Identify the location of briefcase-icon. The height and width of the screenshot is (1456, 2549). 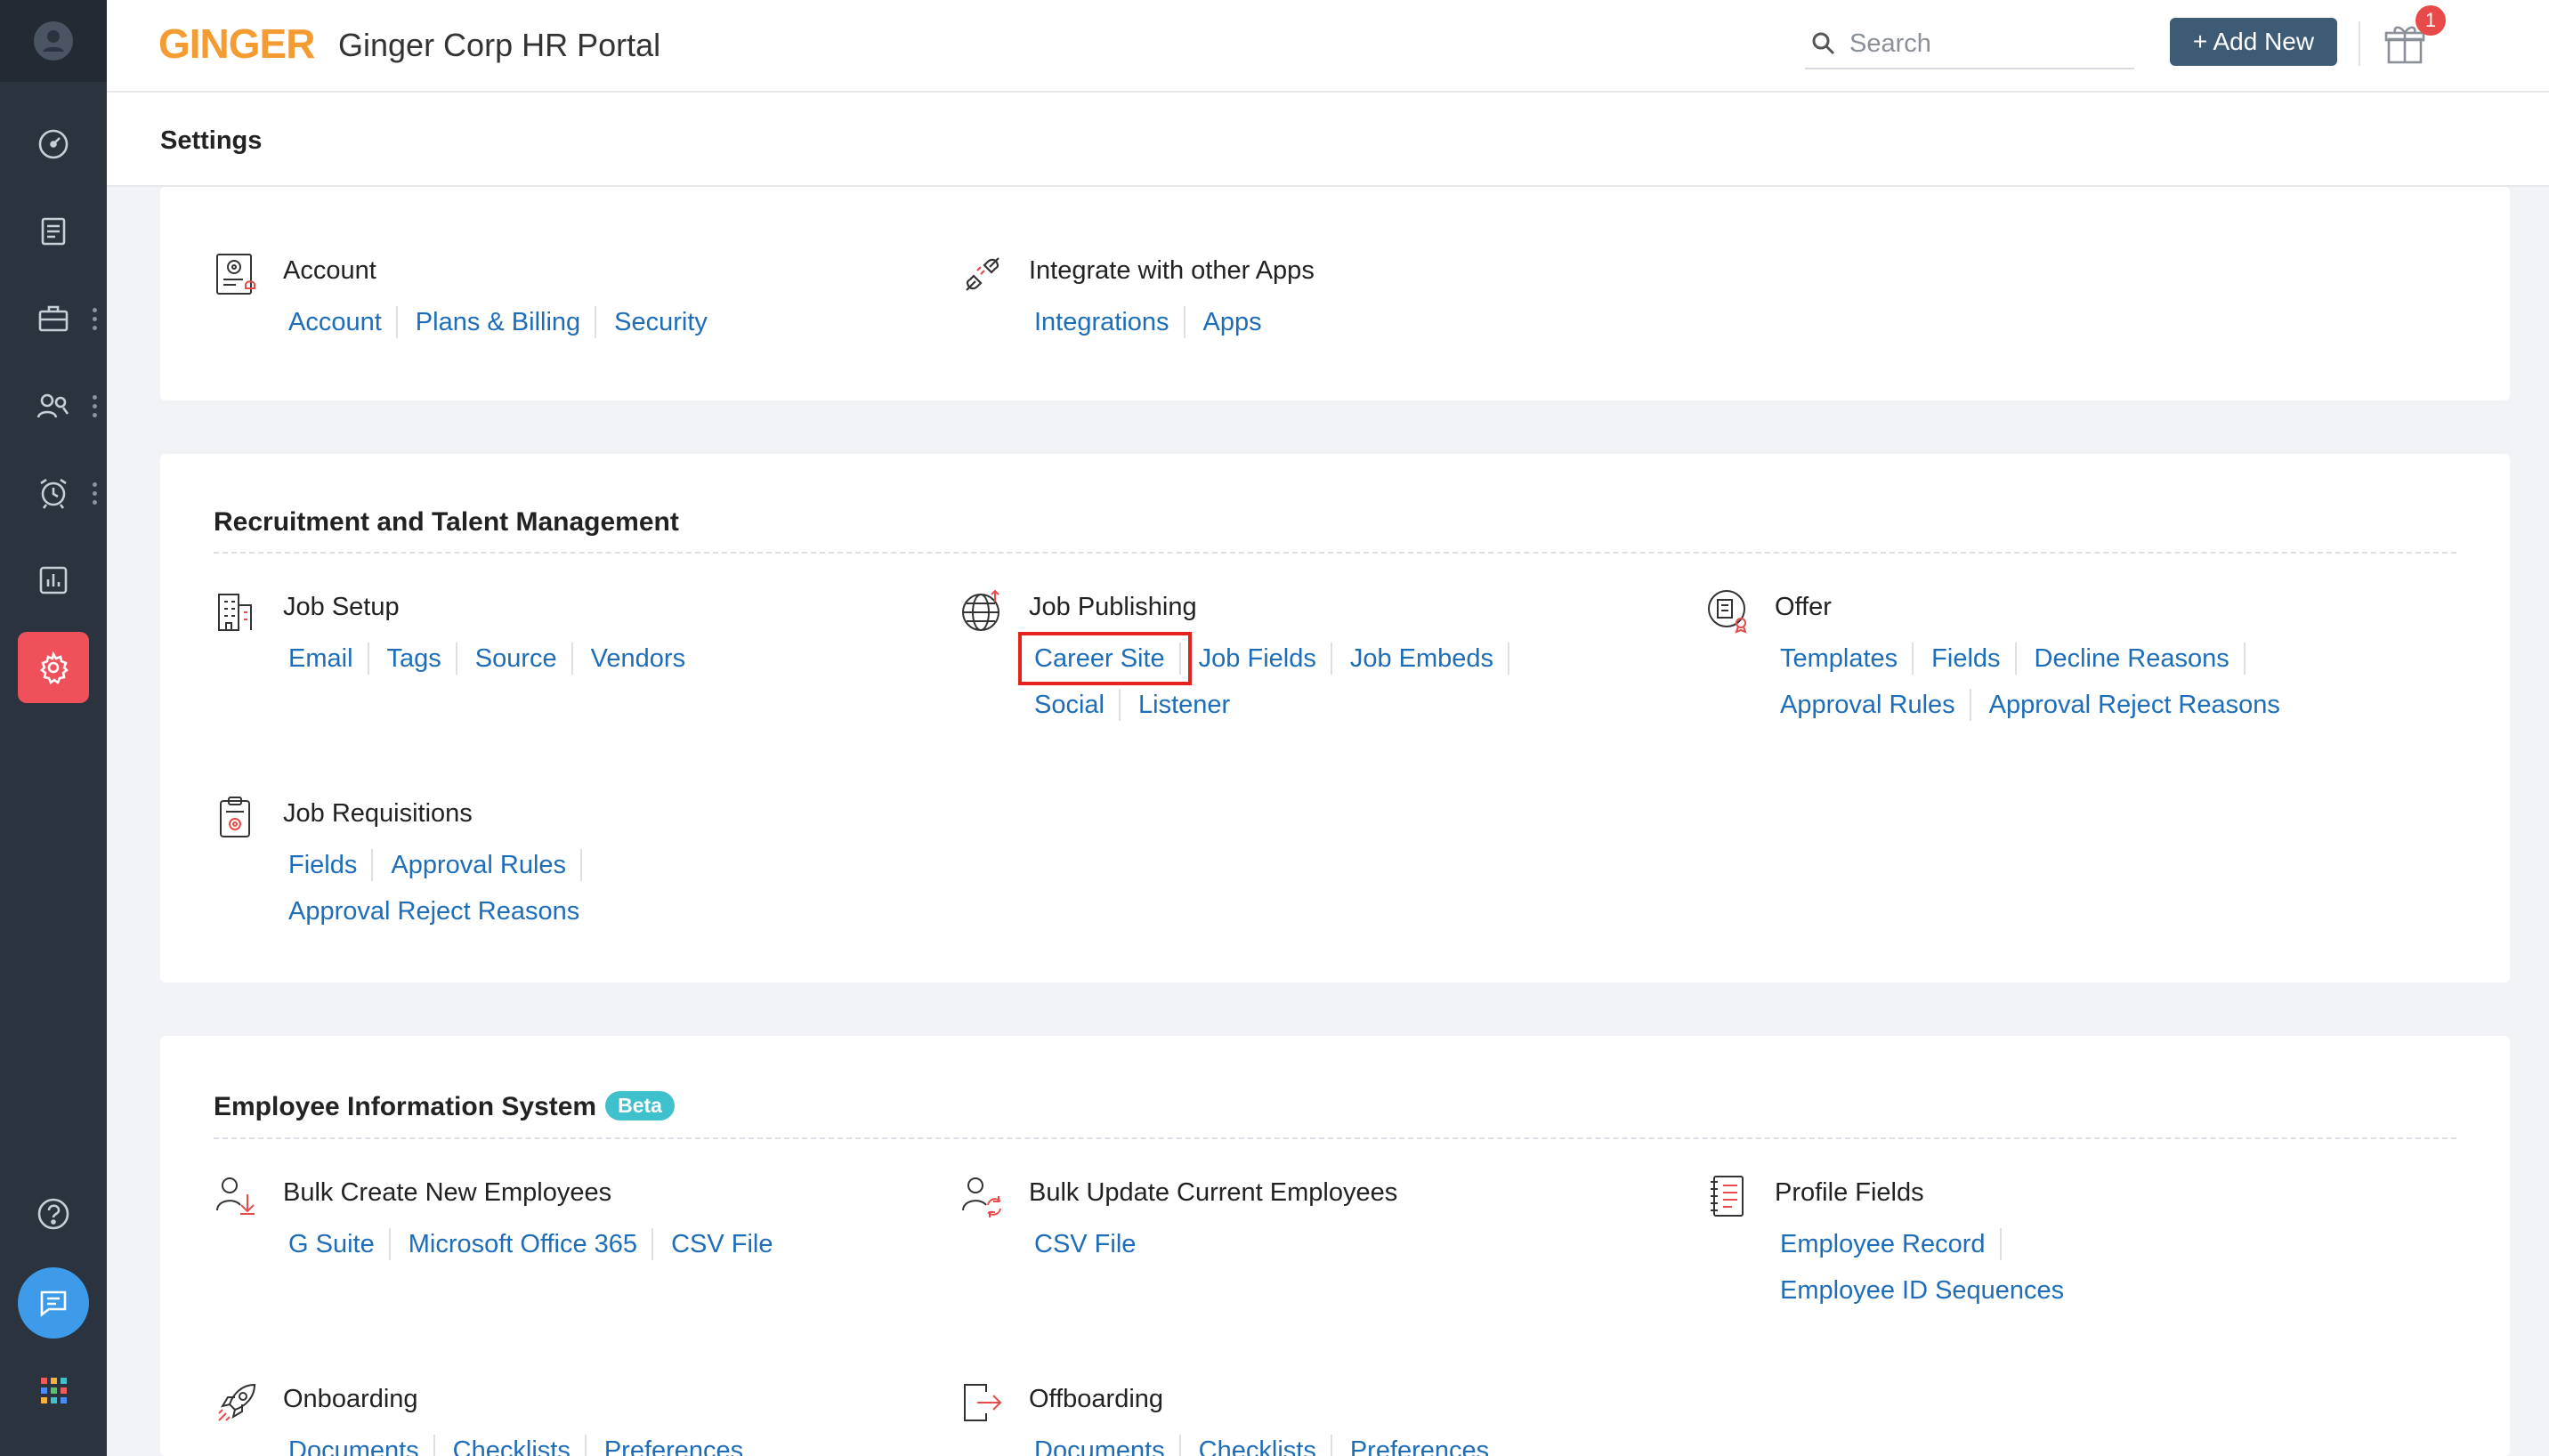
(53, 318).